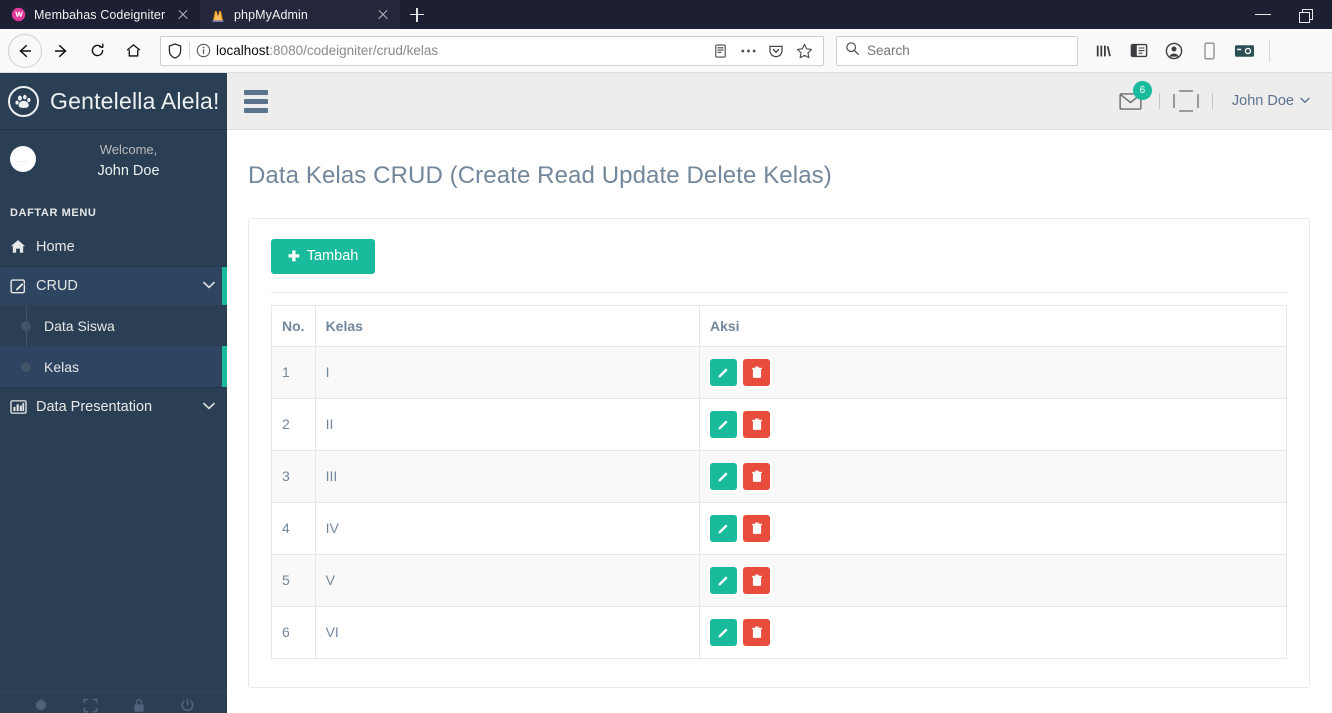  Describe the element at coordinates (666, 14) in the screenshot. I see `tab-strip: Membahas Codeigniter phpMyAdmin` at that location.